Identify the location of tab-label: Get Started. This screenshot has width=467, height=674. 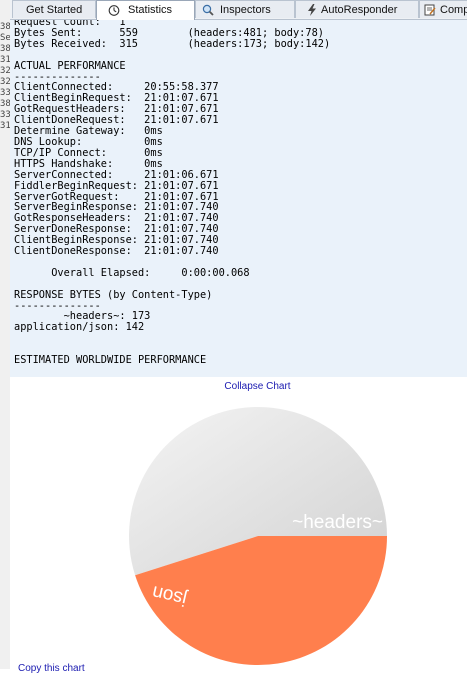
(54, 10).